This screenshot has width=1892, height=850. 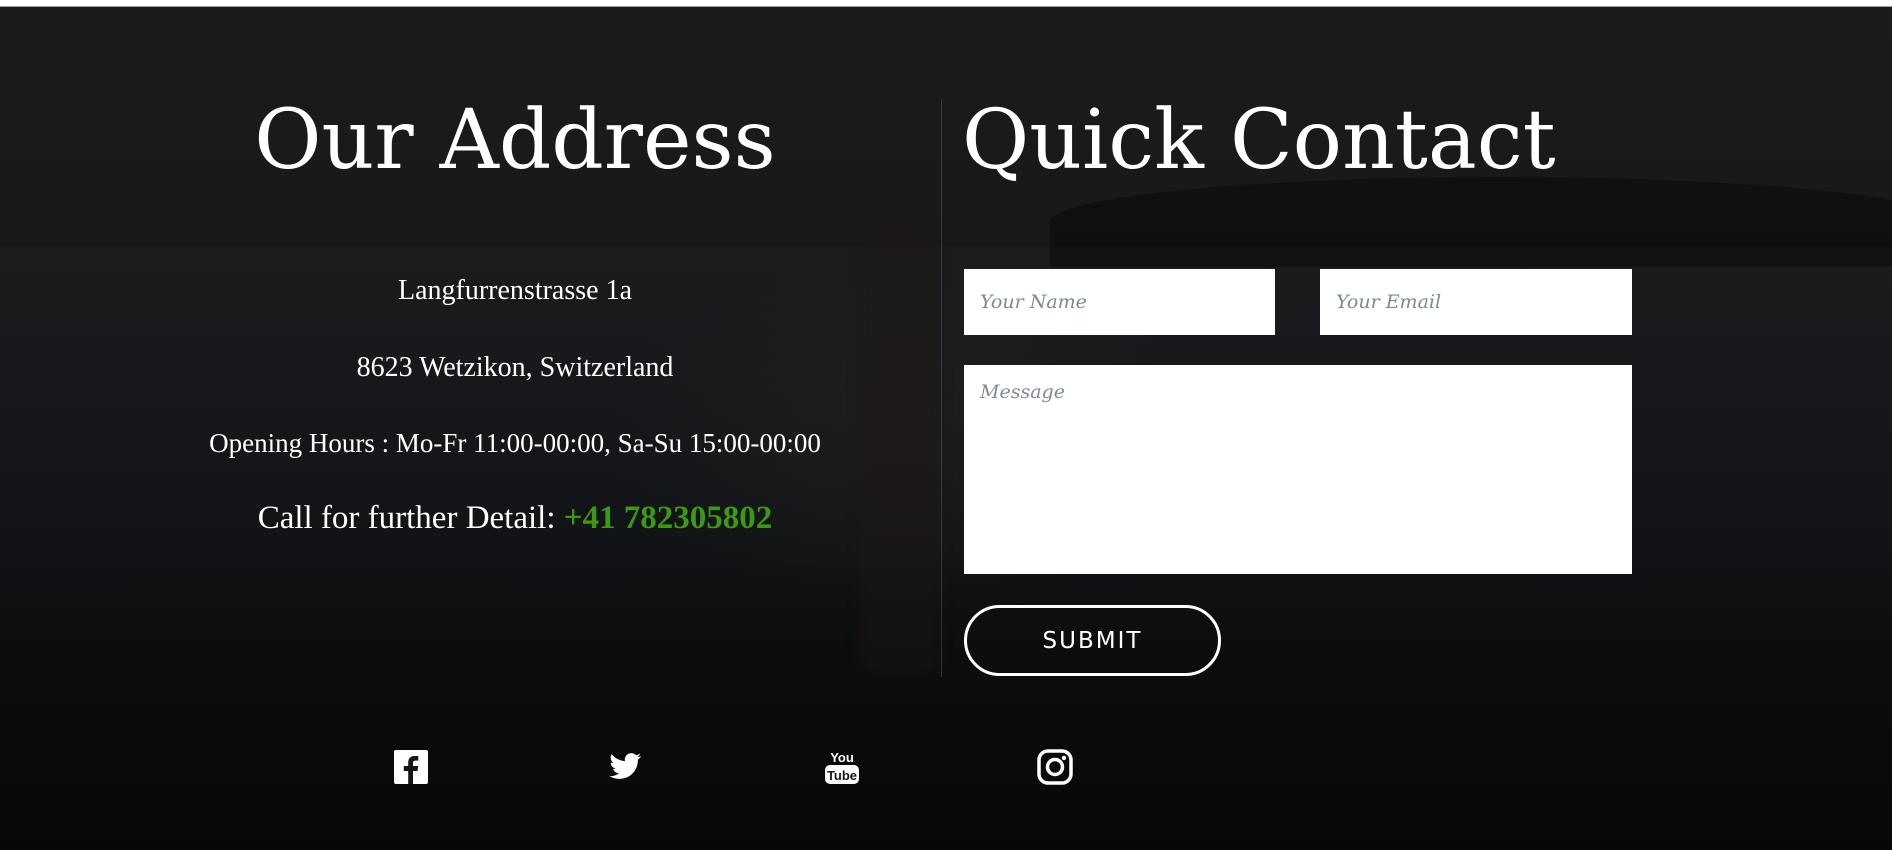 What do you see at coordinates (514, 290) in the screenshot?
I see `address-street: Langfurrenstrasse 1a` at bounding box center [514, 290].